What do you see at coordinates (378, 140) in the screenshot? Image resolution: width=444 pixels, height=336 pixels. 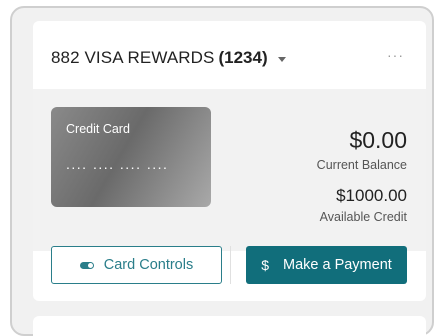 I see `current-balance-value: $0.00` at bounding box center [378, 140].